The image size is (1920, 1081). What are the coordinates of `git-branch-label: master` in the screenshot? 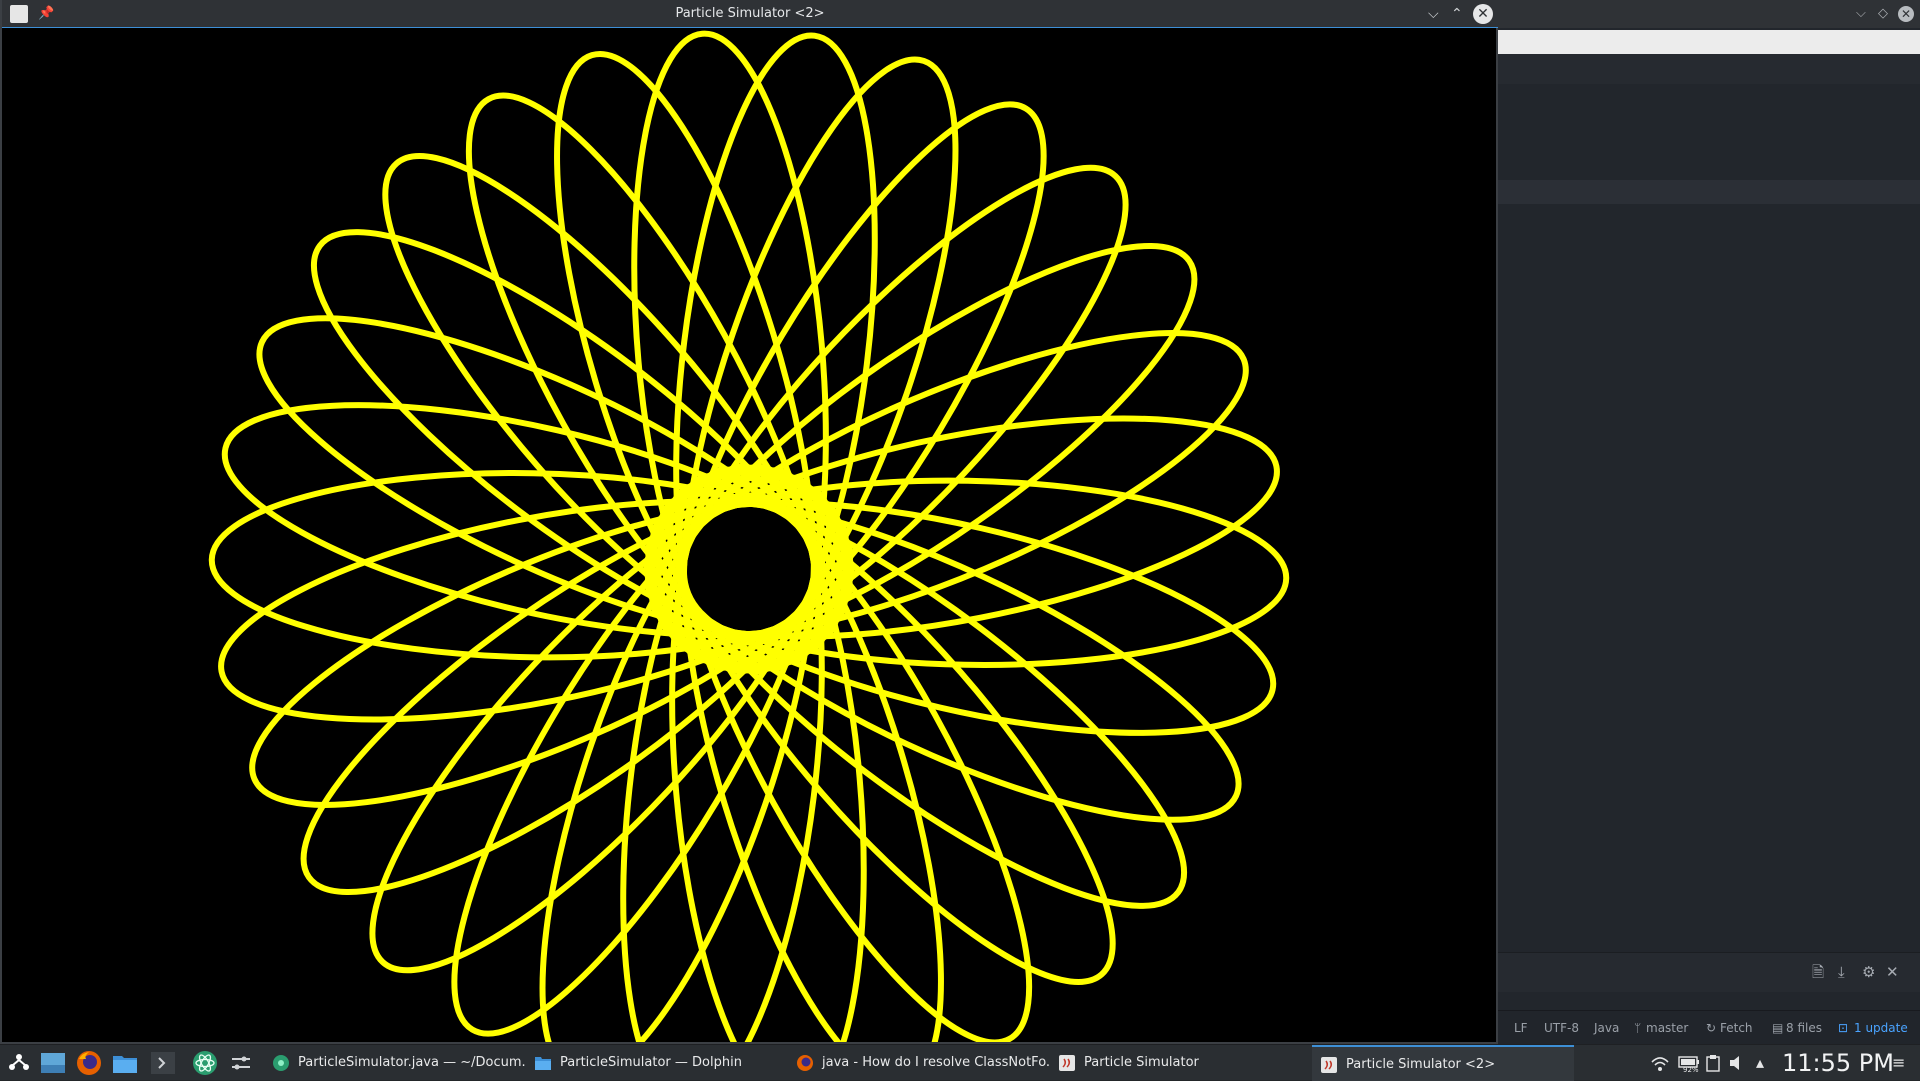 It's located at (1667, 1028).